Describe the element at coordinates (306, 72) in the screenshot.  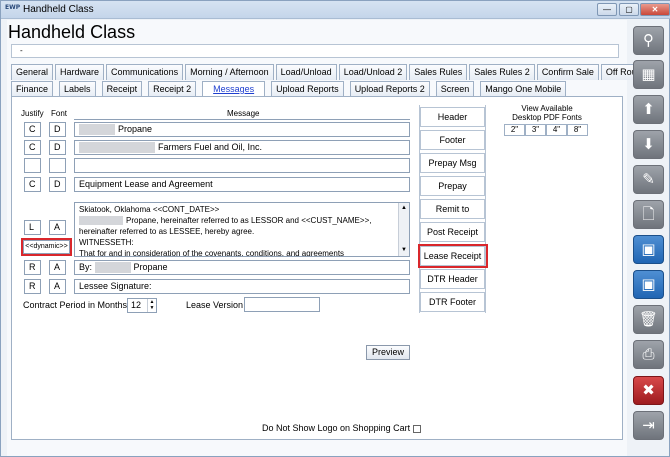
I see `tab-load-unload: Load/Unload` at that location.